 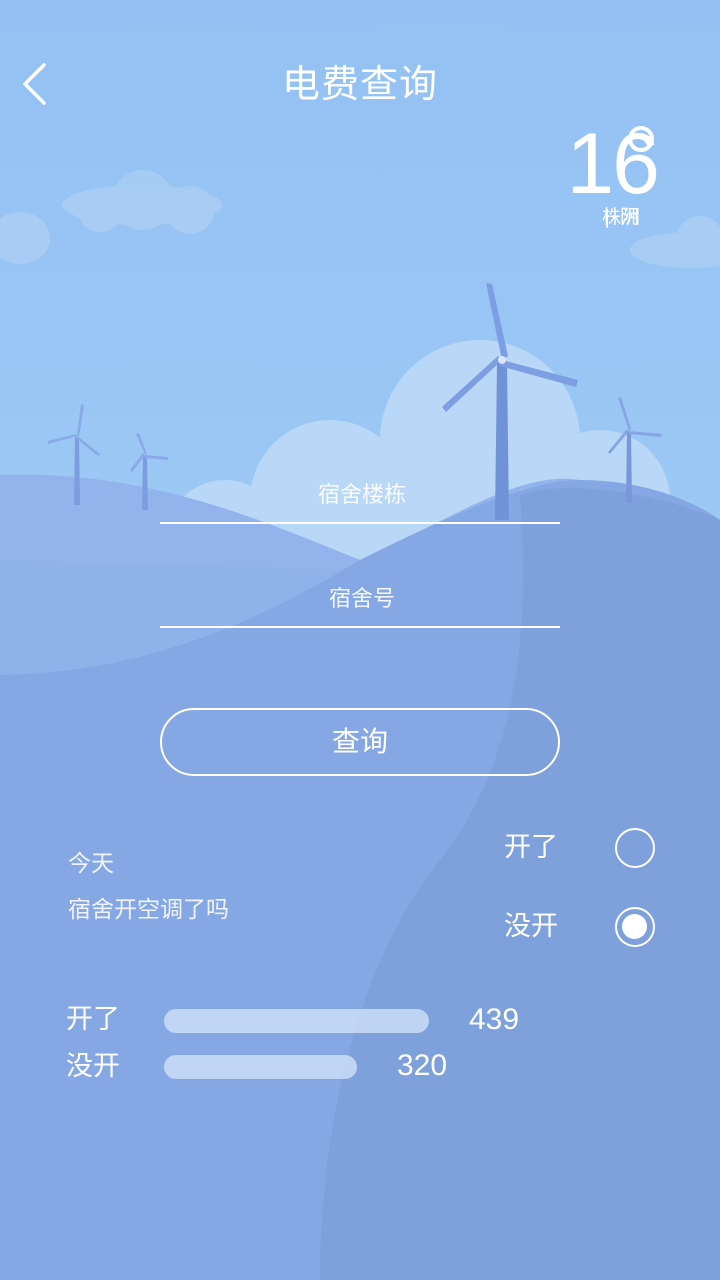 I want to click on stat-on-label: 开了, so click(x=93, y=1019).